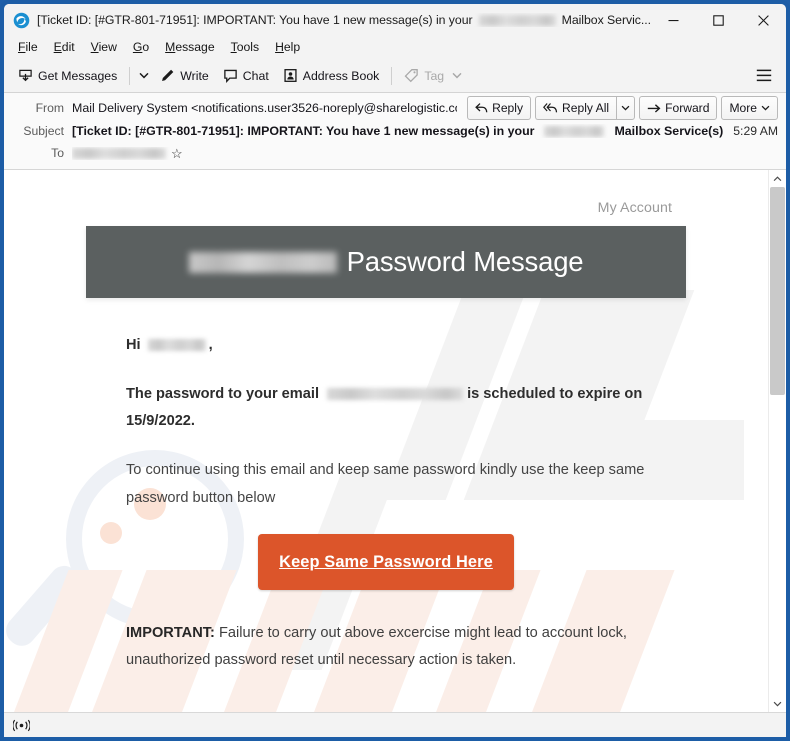  What do you see at coordinates (144, 75) in the screenshot?
I see `get-messages-dropdown` at bounding box center [144, 75].